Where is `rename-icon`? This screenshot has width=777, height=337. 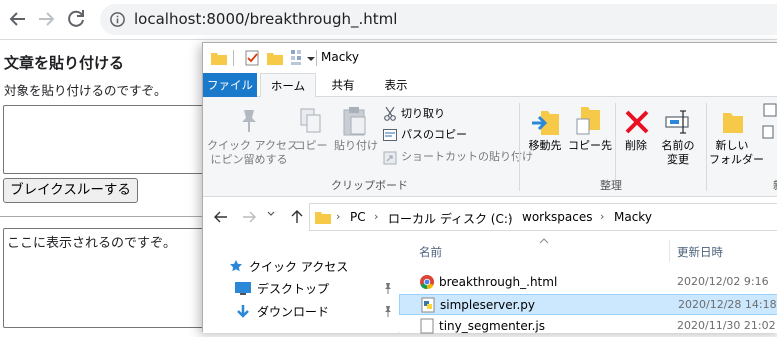
rename-icon is located at coordinates (678, 122).